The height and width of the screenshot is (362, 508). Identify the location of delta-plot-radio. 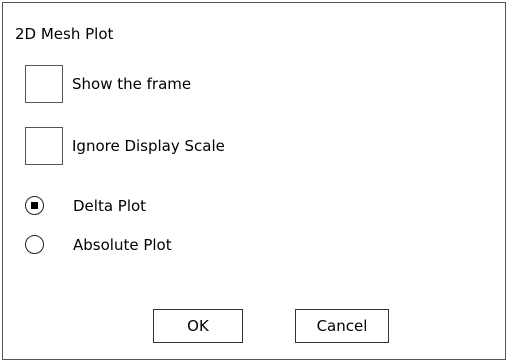
(34, 205).